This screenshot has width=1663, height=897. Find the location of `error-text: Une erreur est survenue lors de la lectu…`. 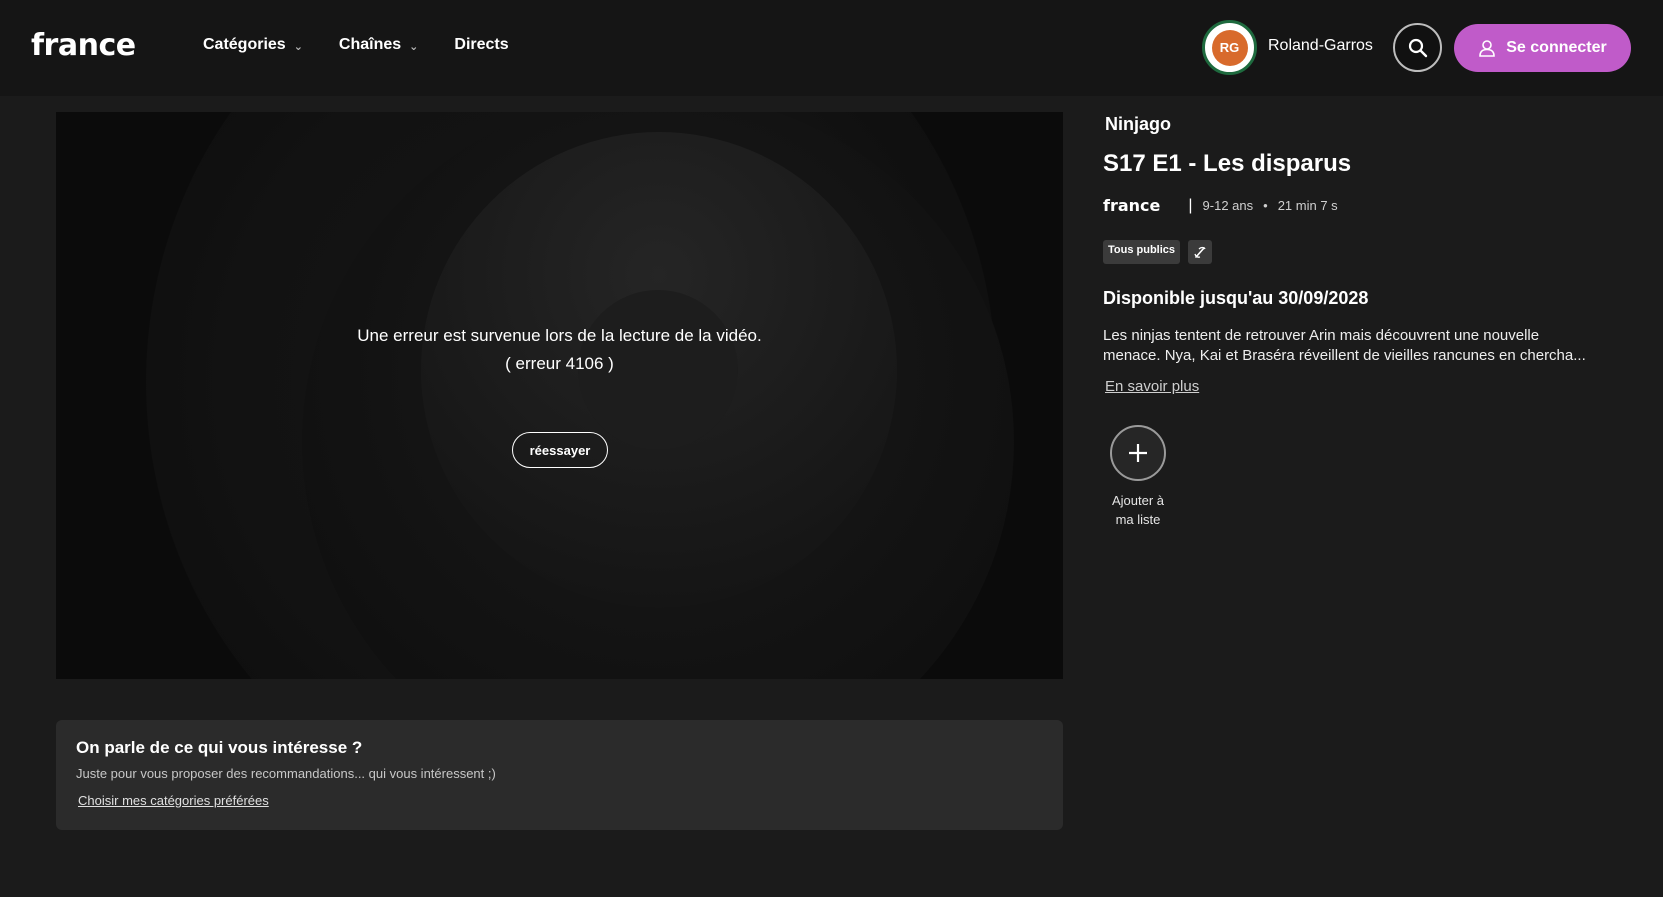

error-text: Une erreur est survenue lors de la lectu… is located at coordinates (559, 335).